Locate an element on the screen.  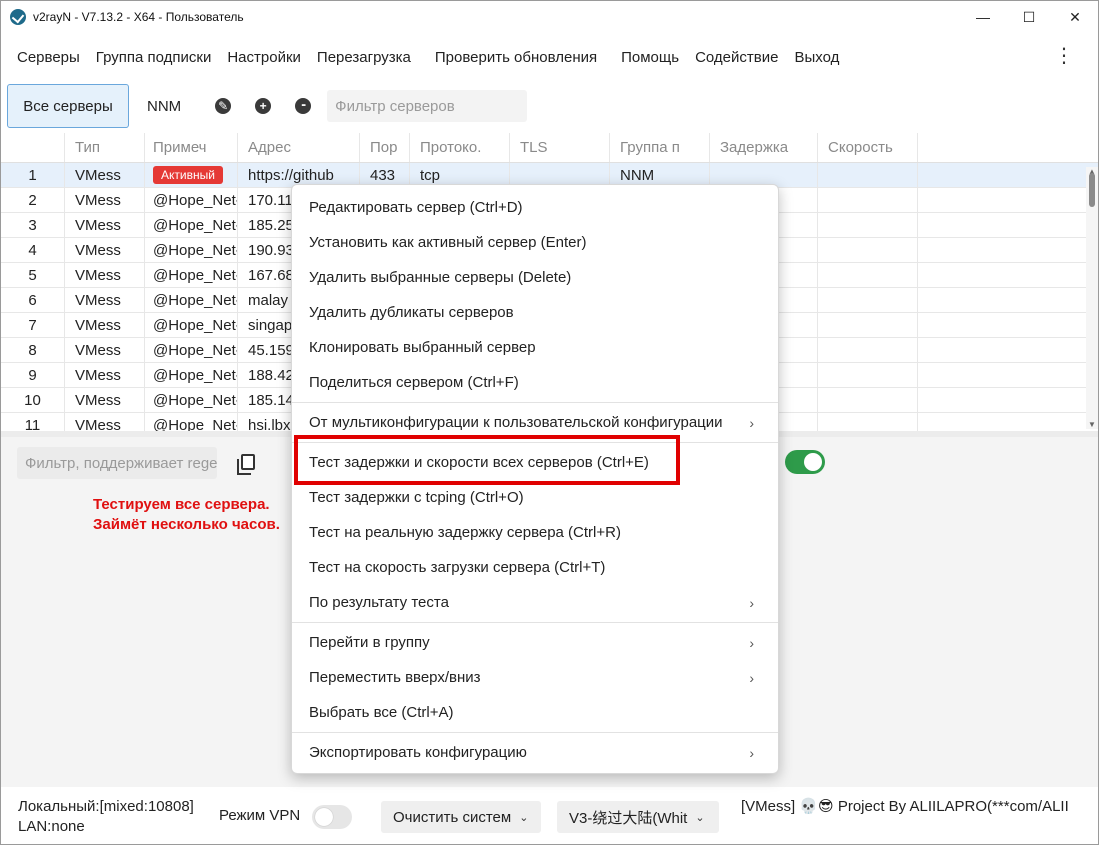
menu-item-move-up-down: Переместить вверх/вниз › is located at coordinates (535, 677).